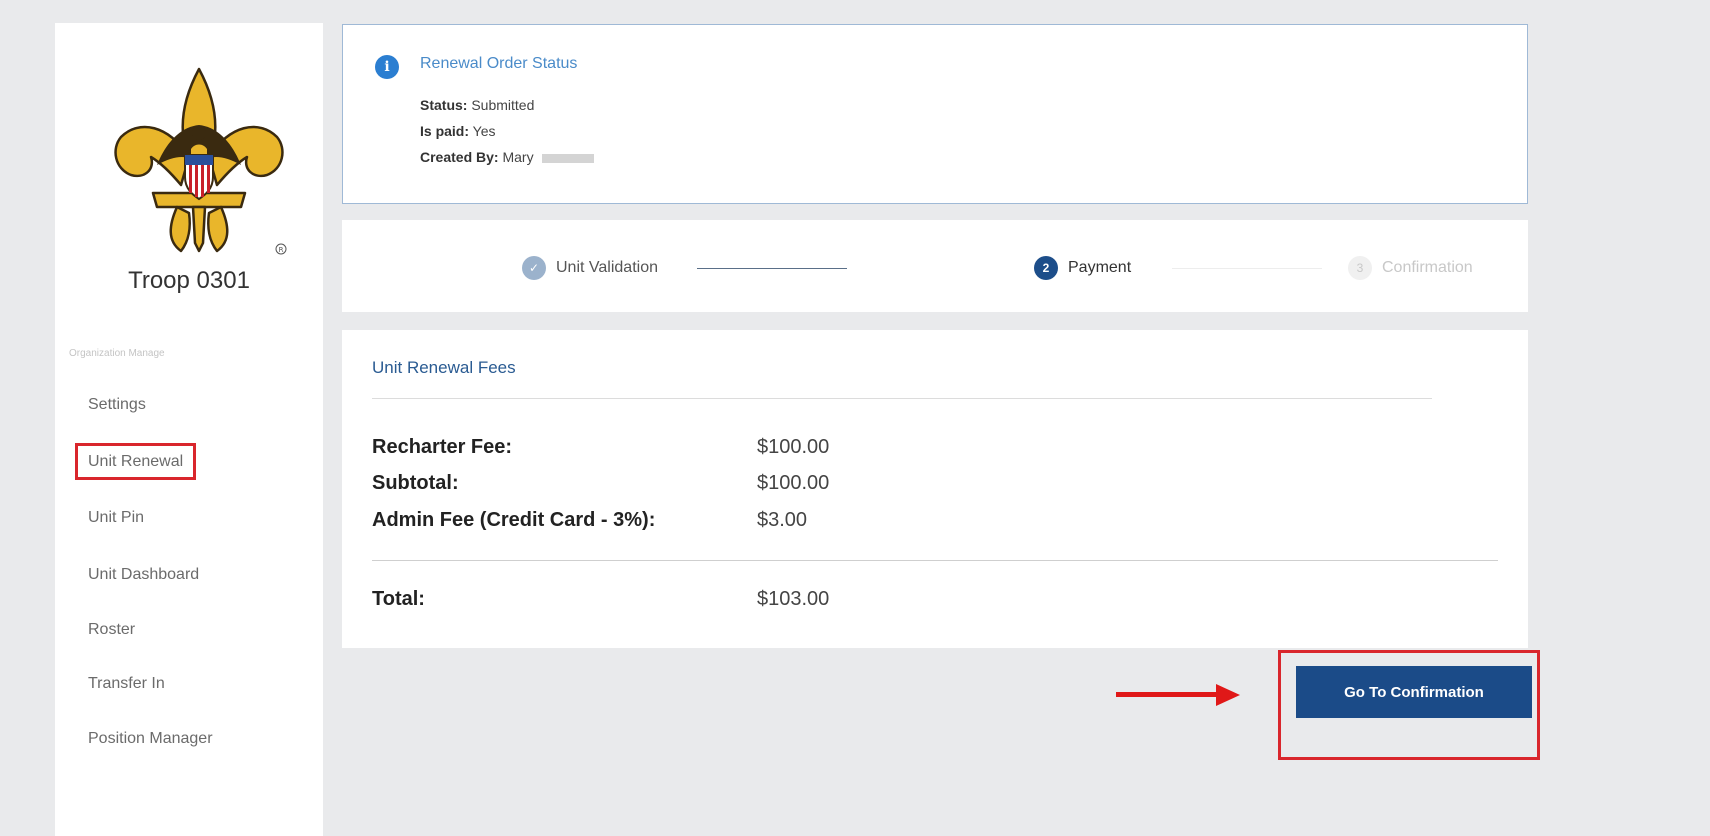 The width and height of the screenshot is (1710, 836). I want to click on troop-name: Troop 0301, so click(189, 280).